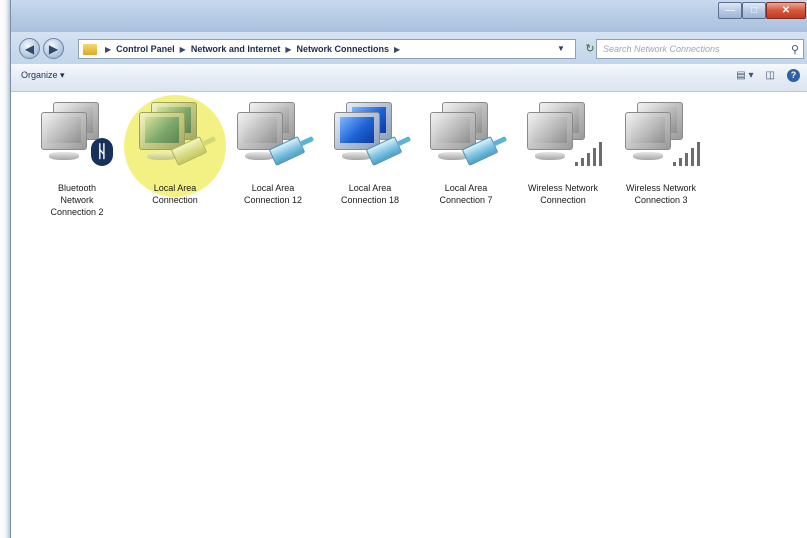  I want to click on search-icon: ⚲, so click(795, 50).